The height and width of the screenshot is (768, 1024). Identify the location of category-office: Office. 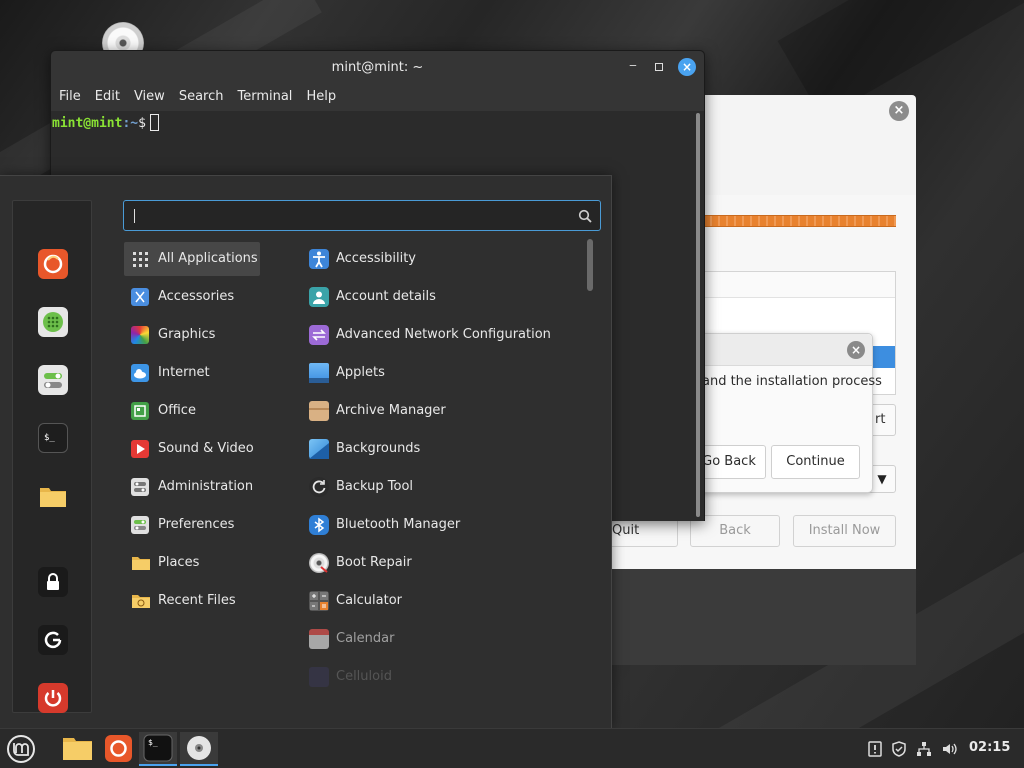
(192, 411).